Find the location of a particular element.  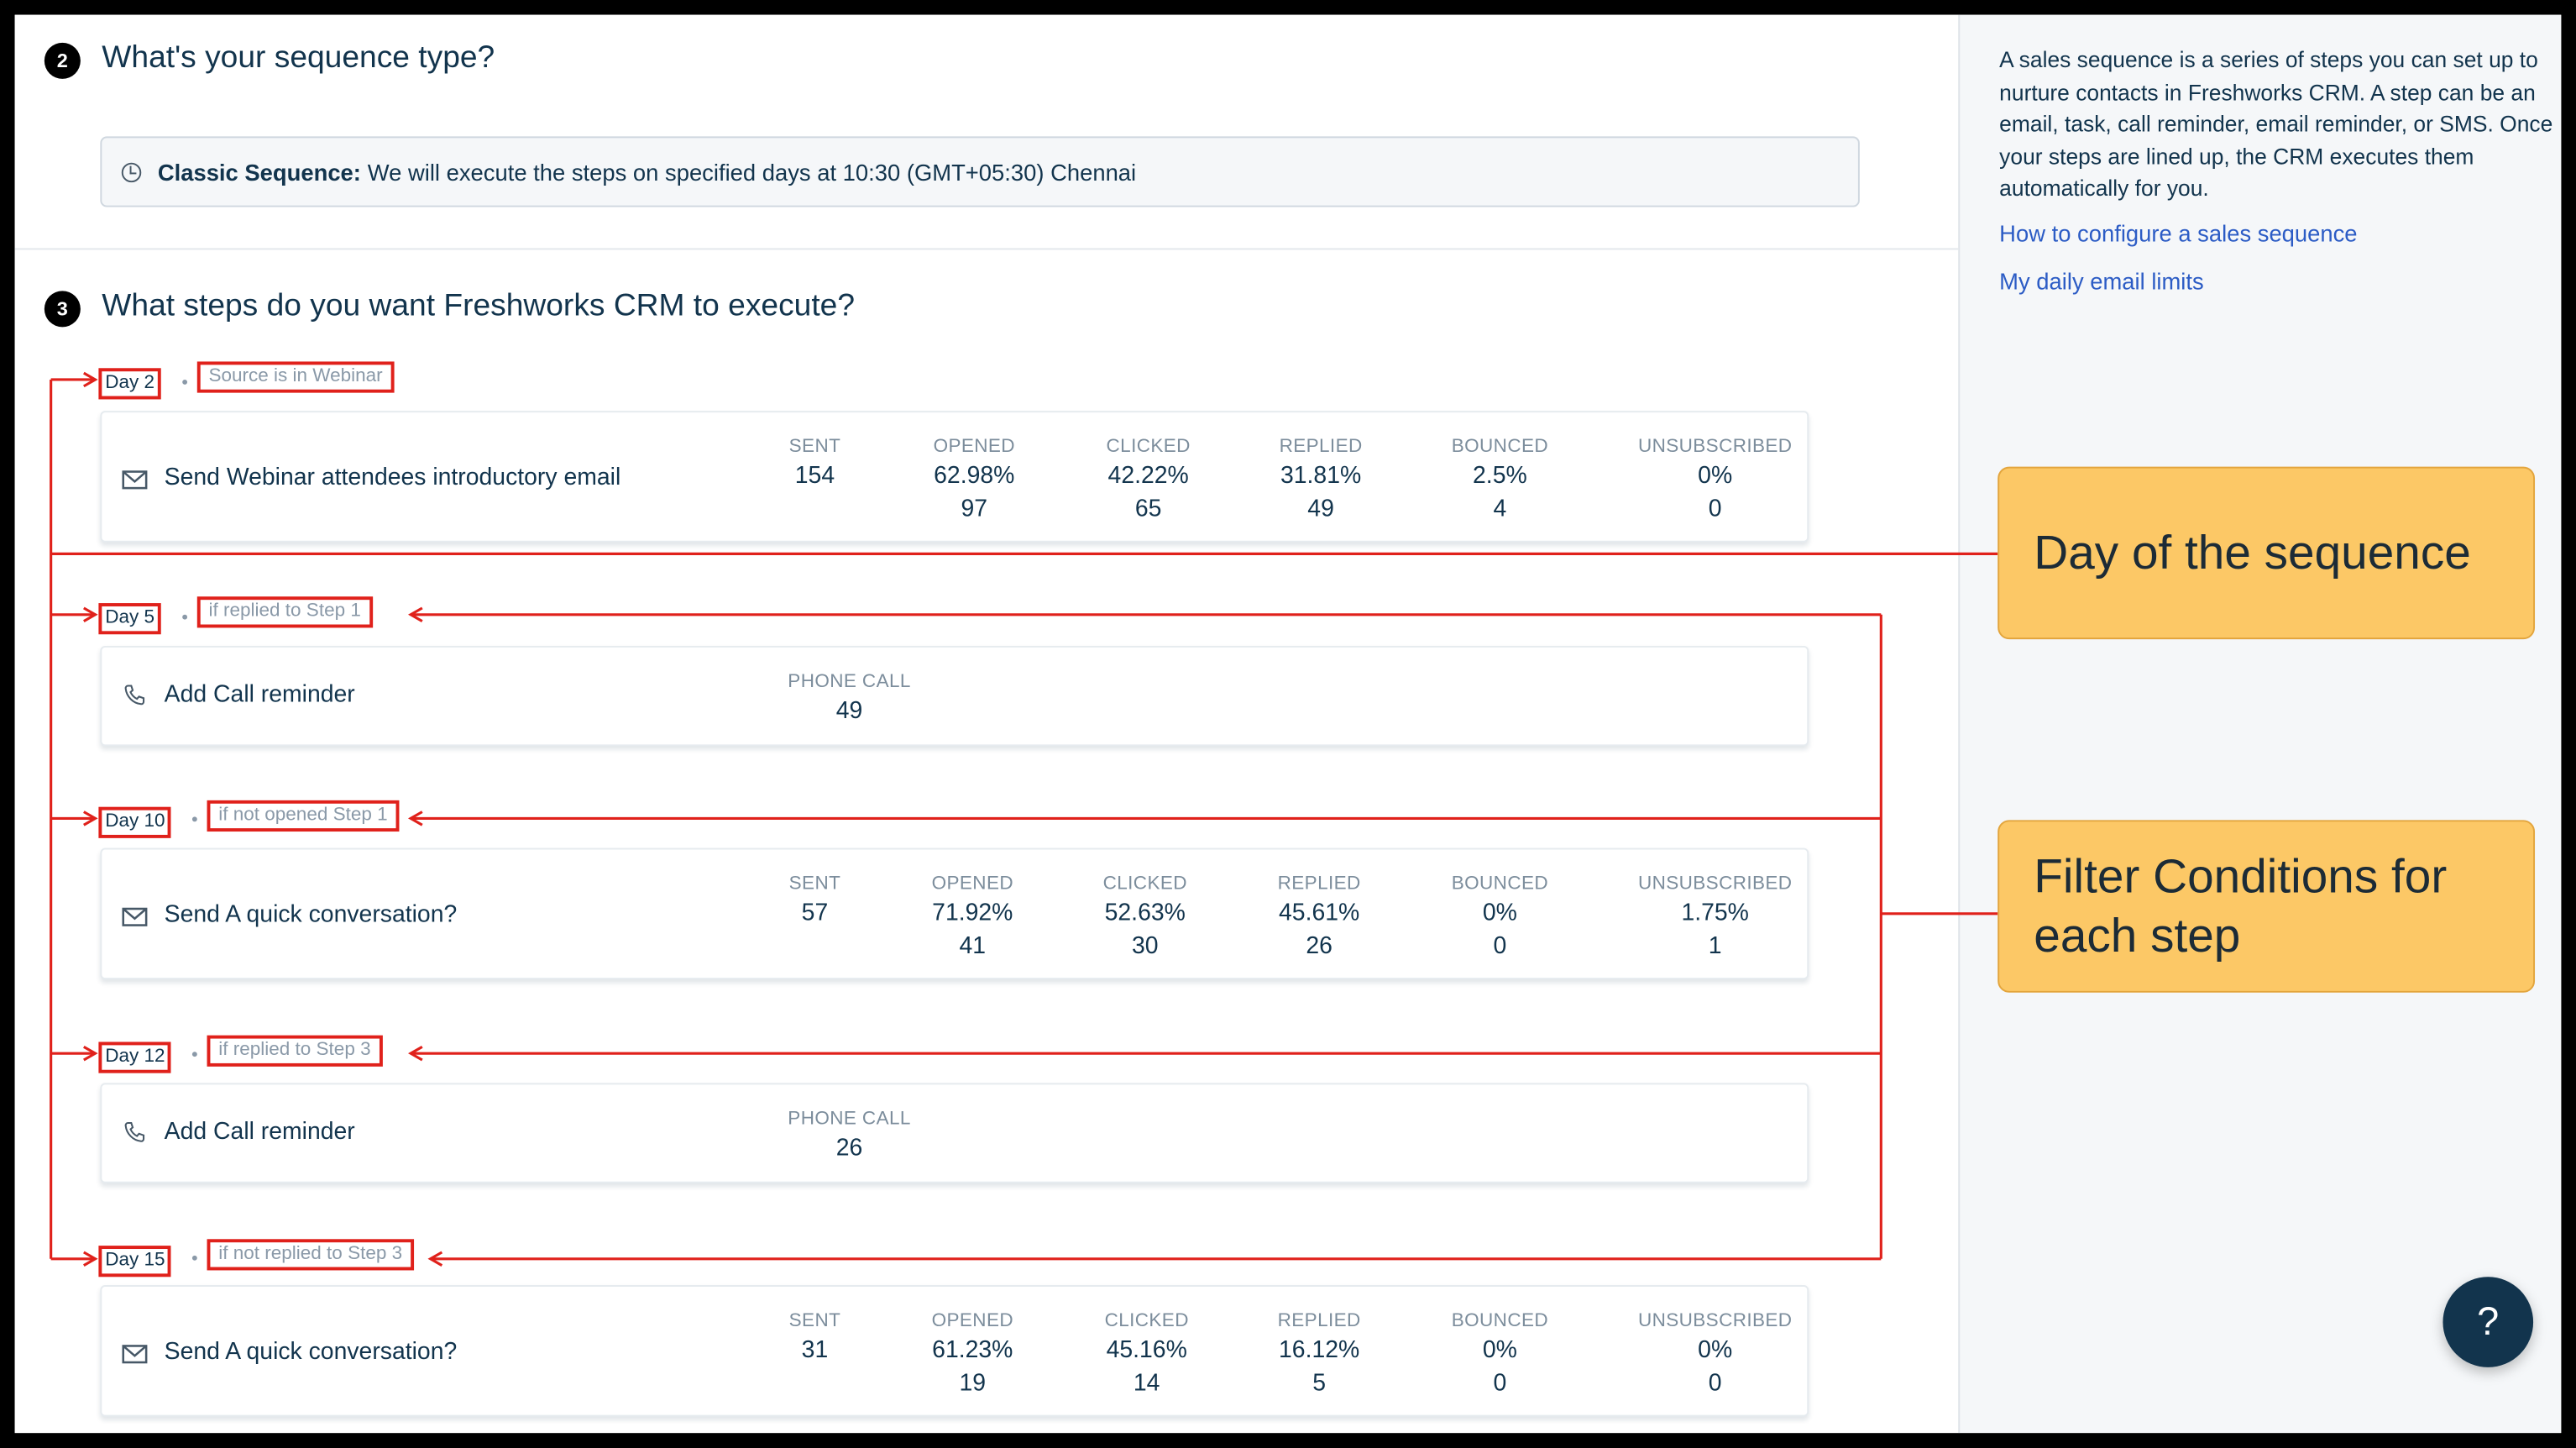

help-button: ? is located at coordinates (2488, 1322).